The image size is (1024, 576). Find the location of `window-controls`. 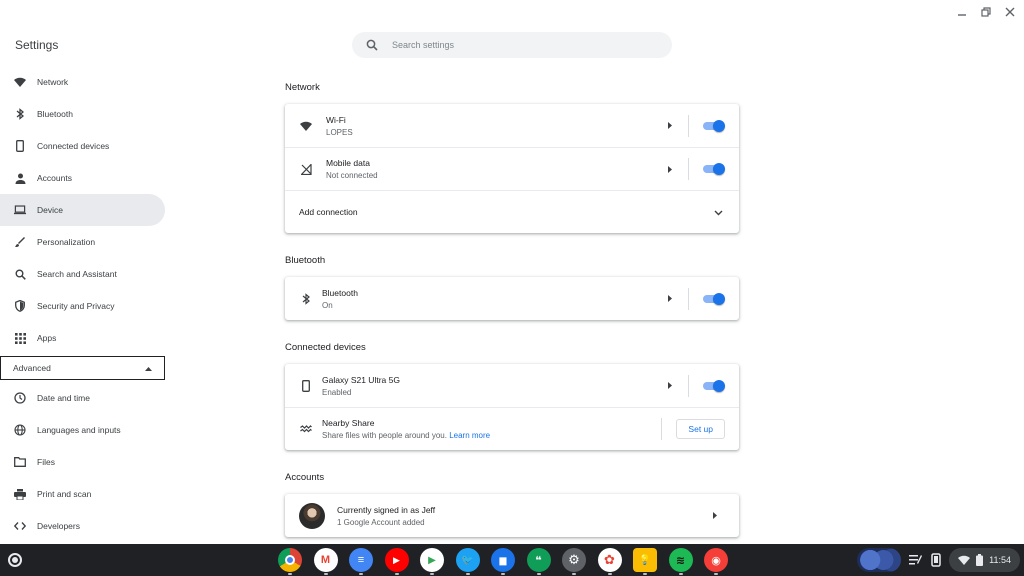

window-controls is located at coordinates (986, 12).